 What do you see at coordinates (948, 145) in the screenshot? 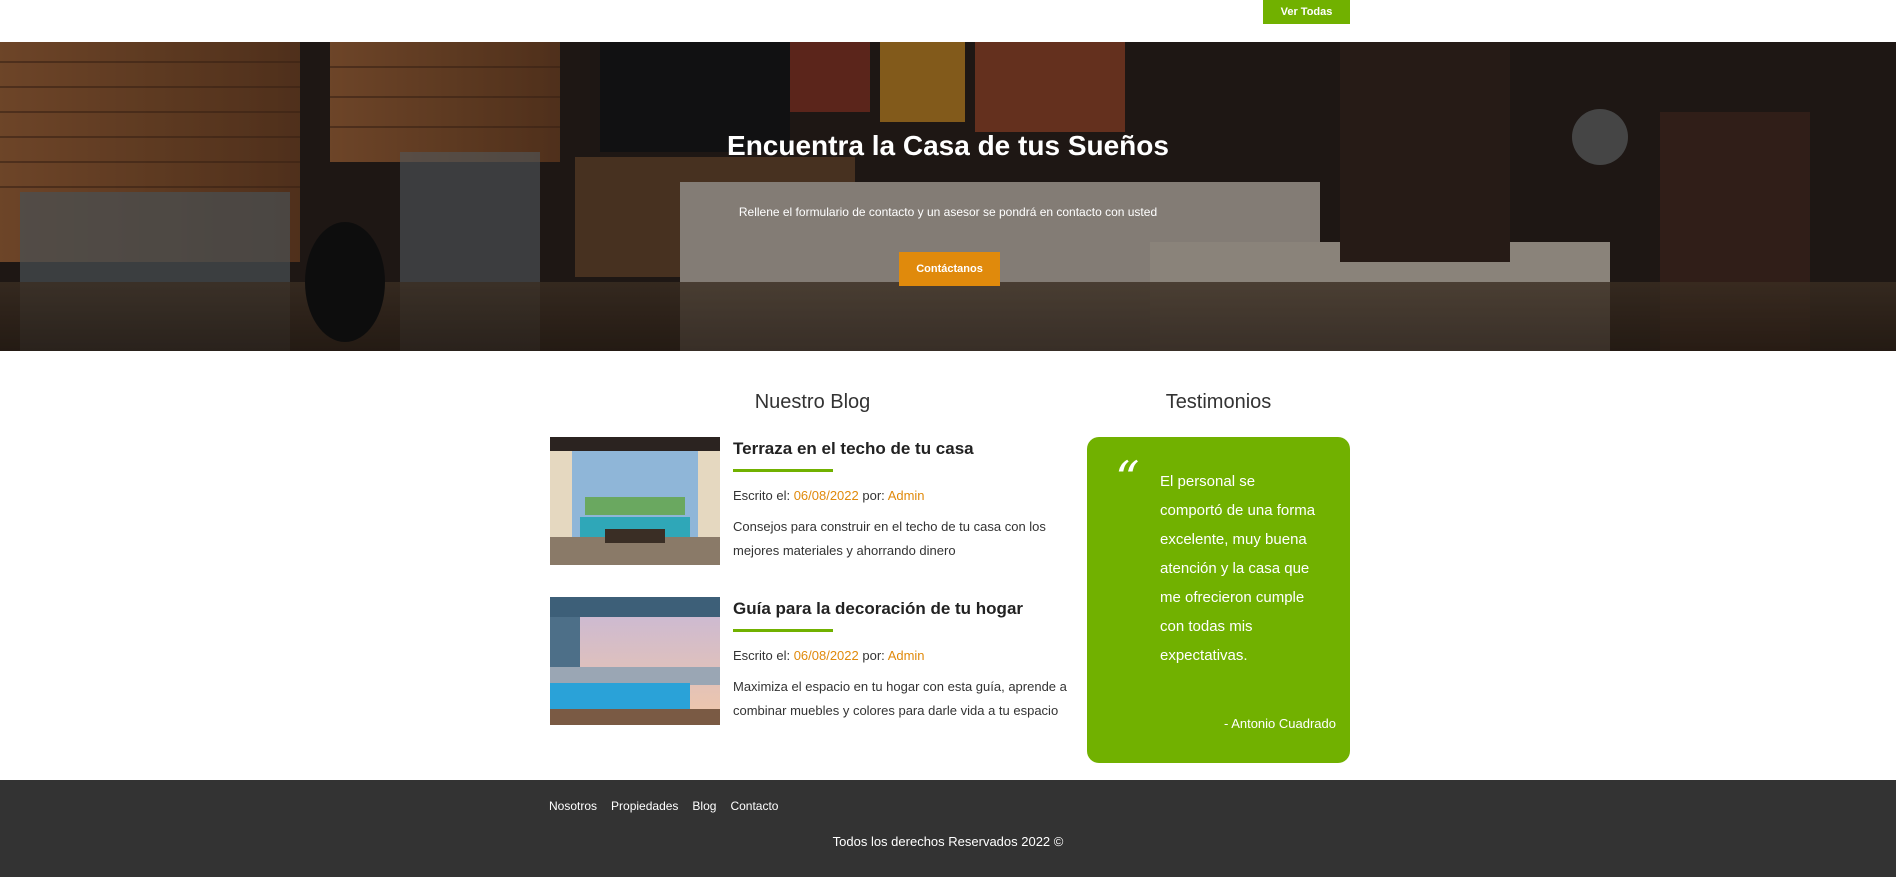
I see `hero-title: Encuentra la Casa de tus Sueños` at bounding box center [948, 145].